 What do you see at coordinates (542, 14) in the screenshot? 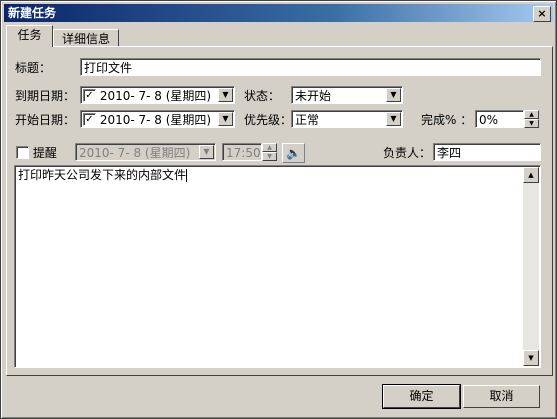
I see `close-button: ×` at bounding box center [542, 14].